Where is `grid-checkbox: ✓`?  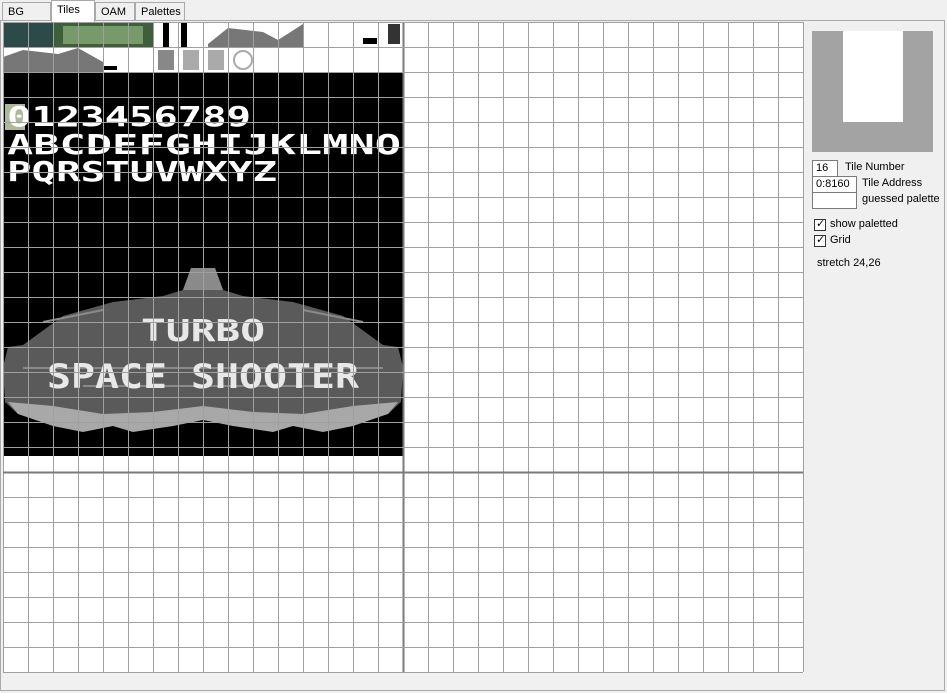
grid-checkbox: ✓ is located at coordinates (820, 240).